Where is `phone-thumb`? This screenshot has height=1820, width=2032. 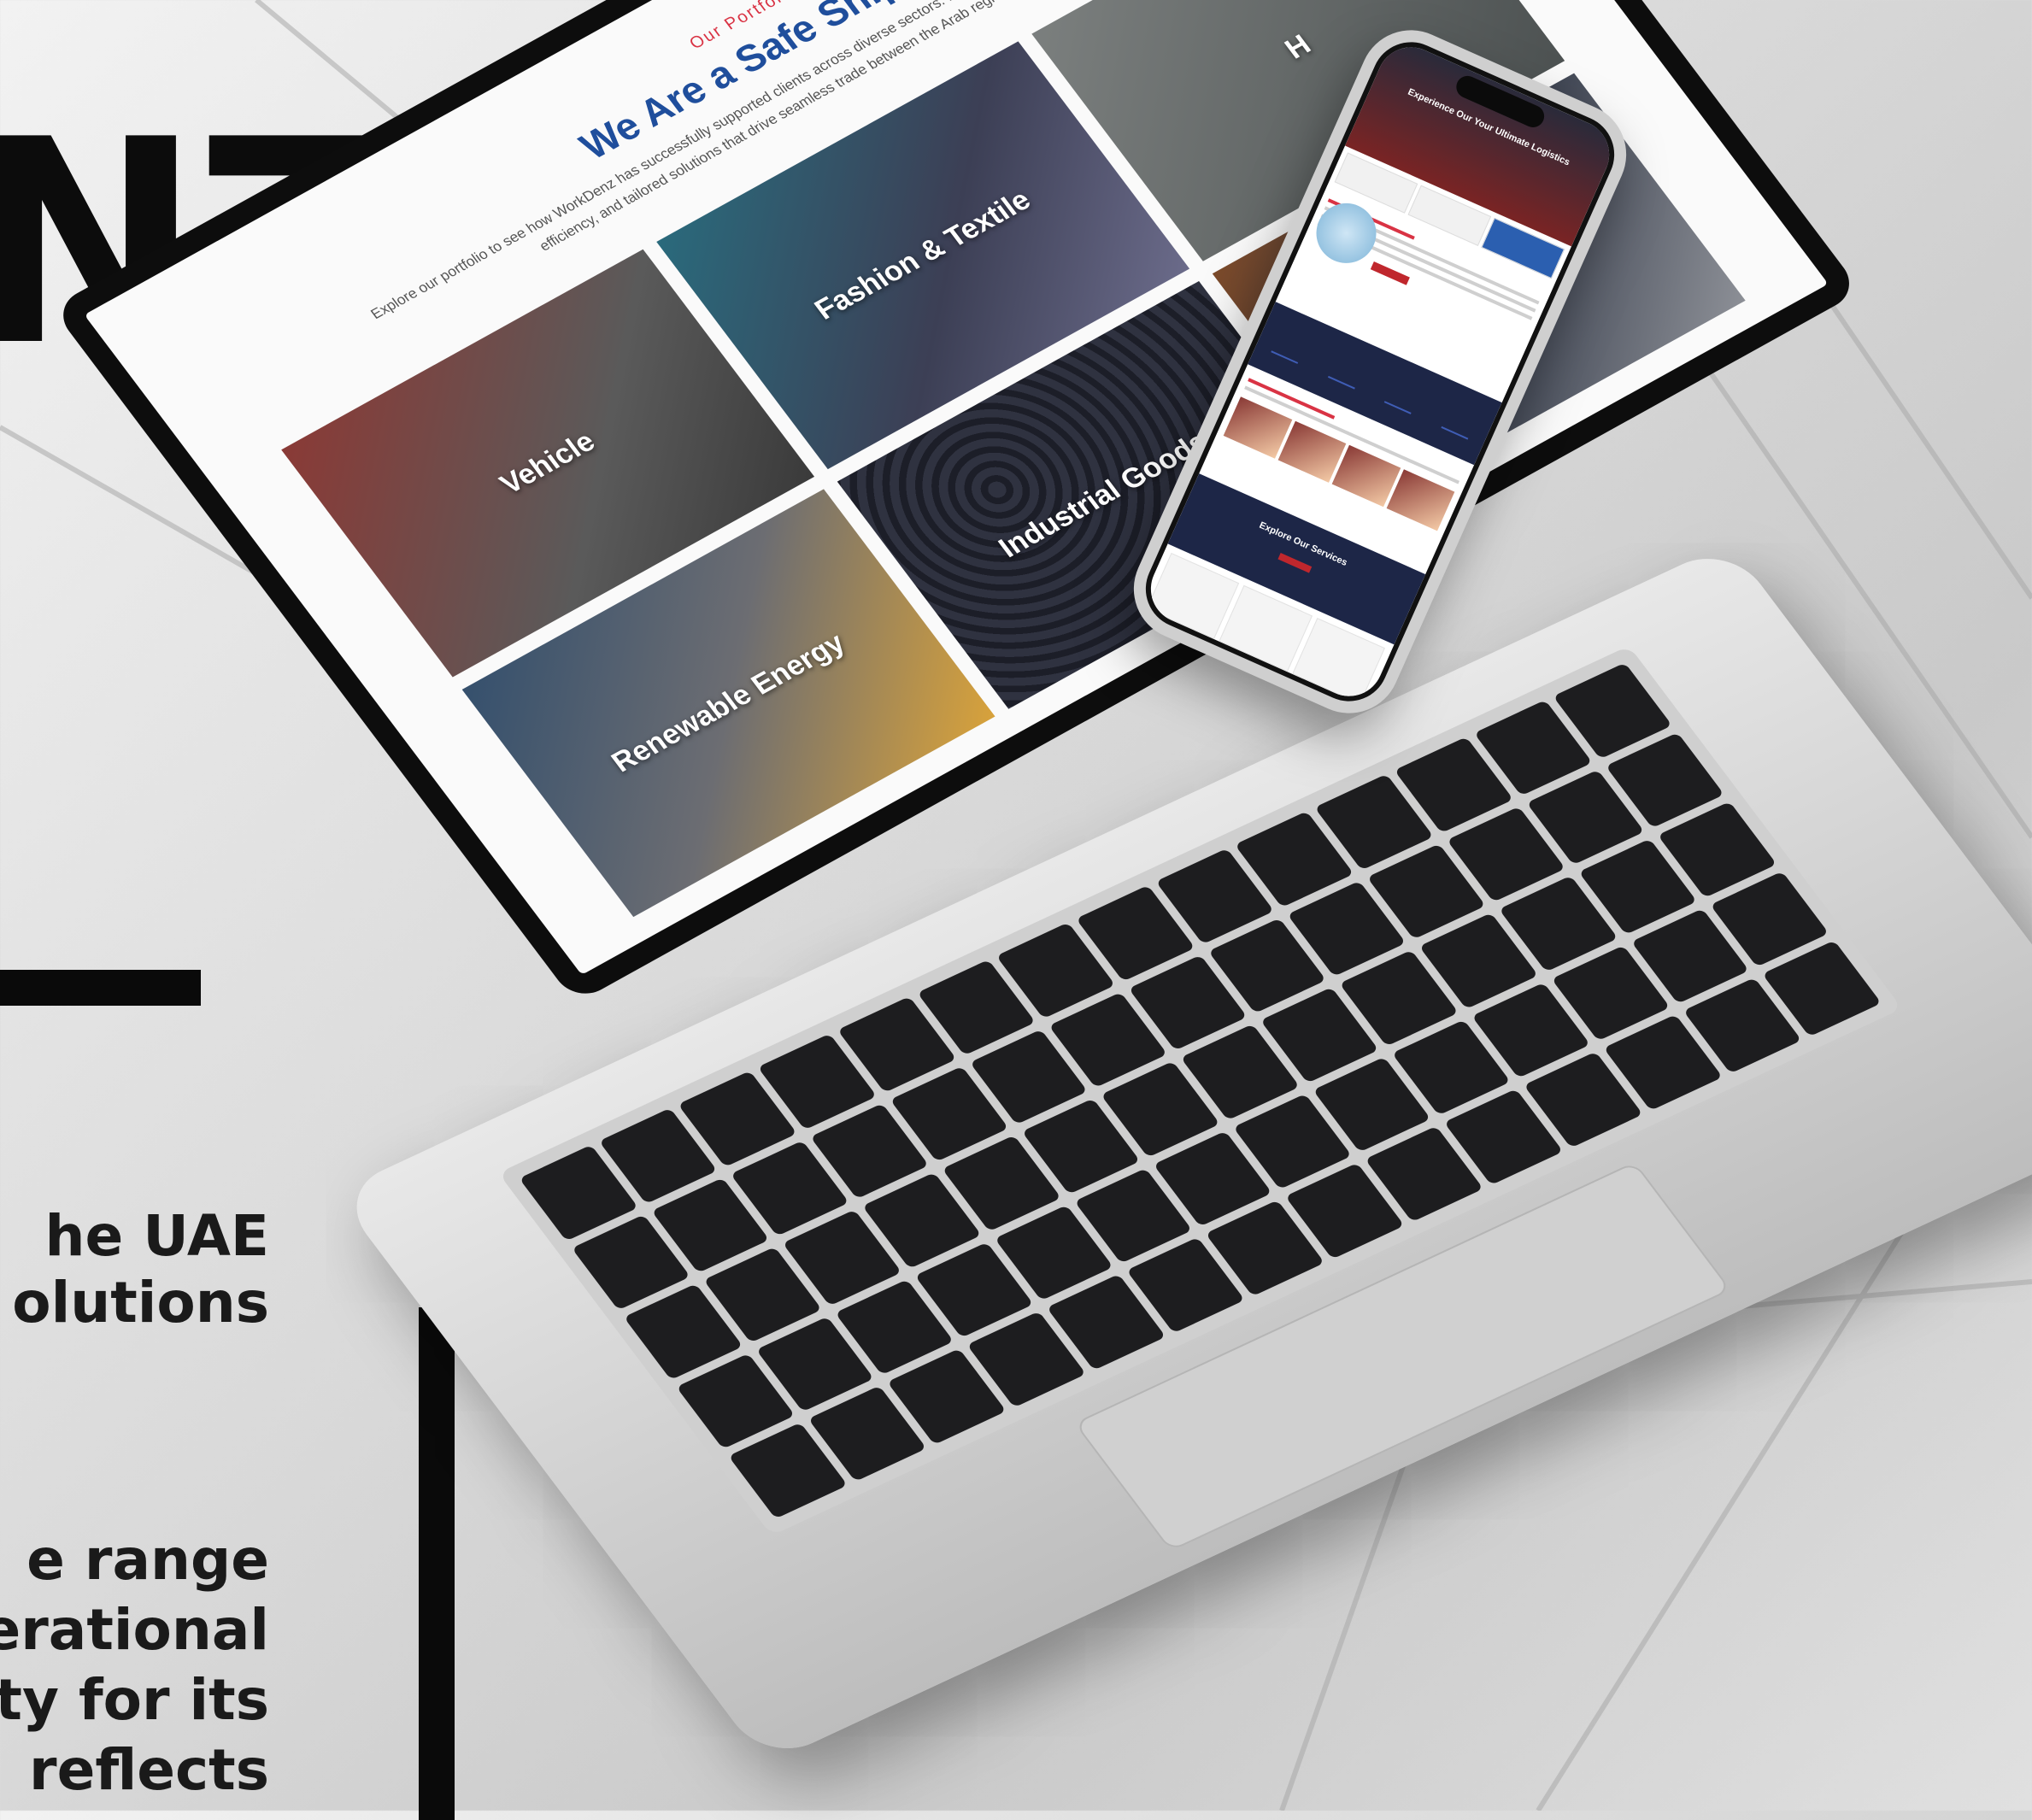
phone-thumb is located at coordinates (1420, 500).